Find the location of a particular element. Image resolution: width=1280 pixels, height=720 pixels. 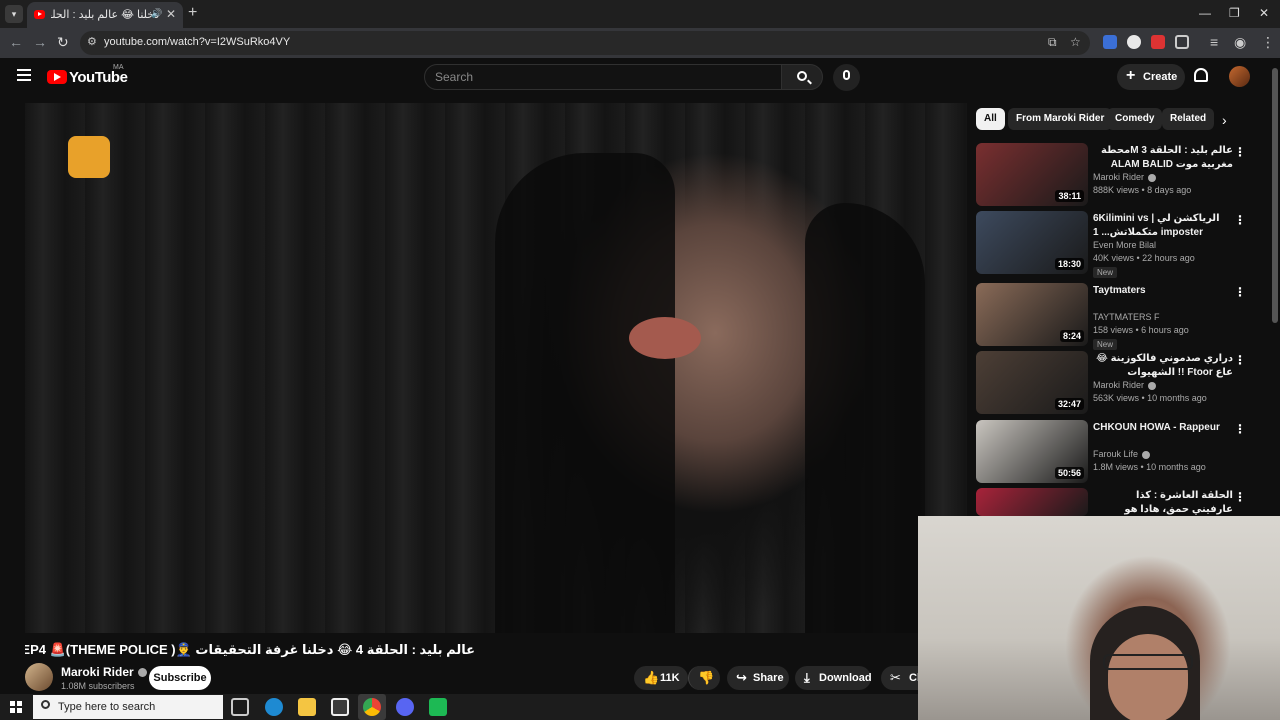

chip-related: Related is located at coordinates (1188, 119).